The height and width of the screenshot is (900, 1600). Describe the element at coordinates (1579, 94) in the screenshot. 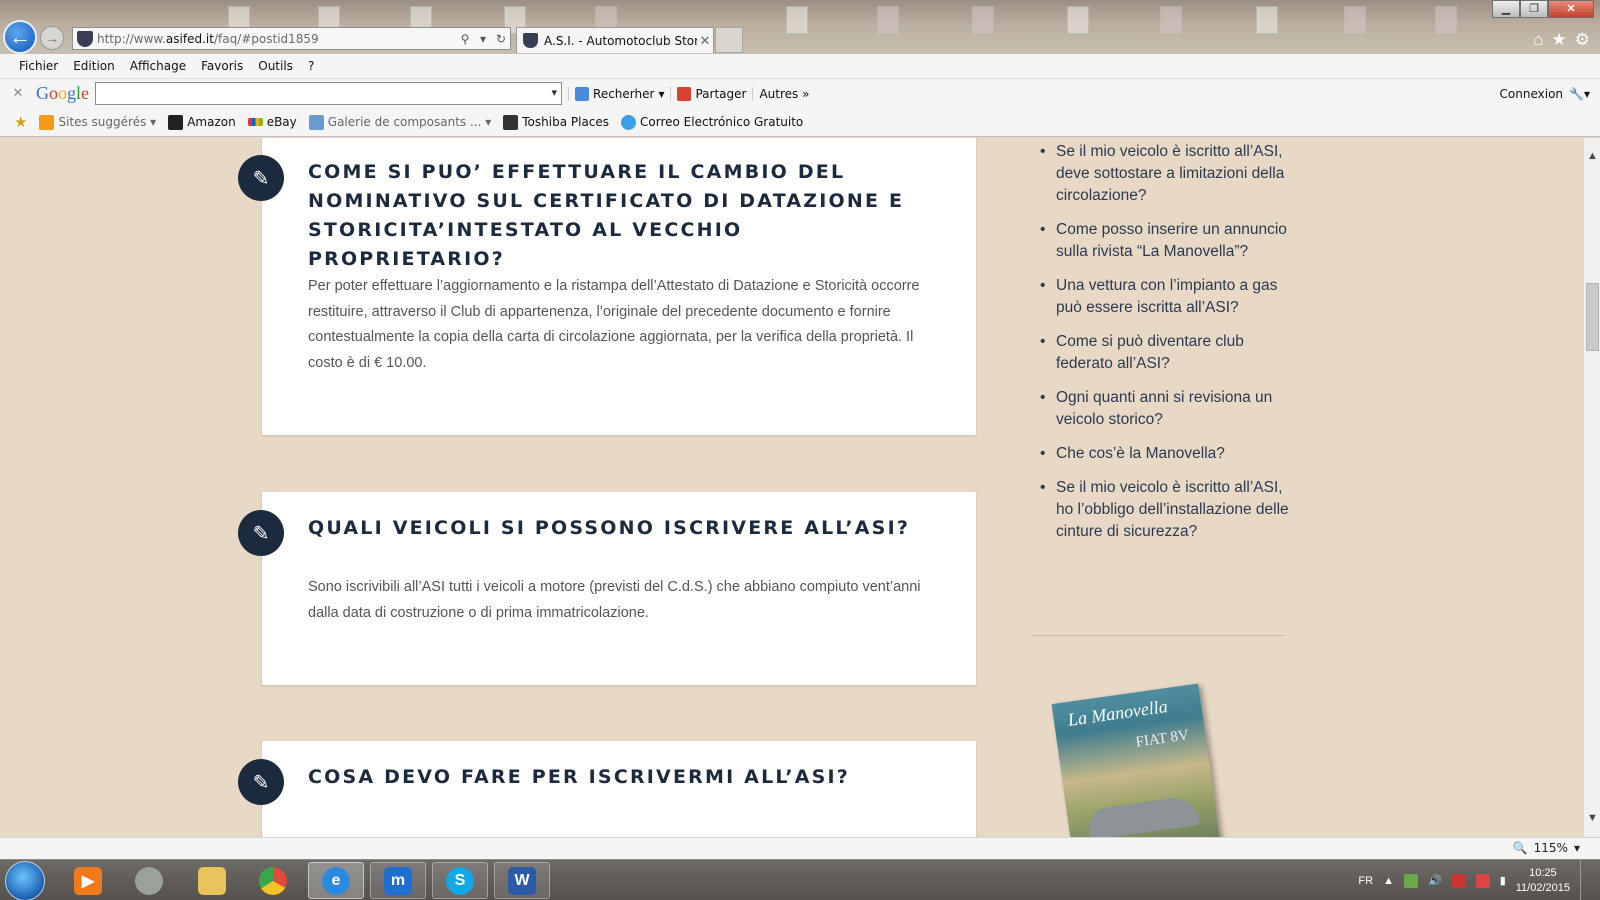

I see `wrench-icon: 🔧▾` at that location.